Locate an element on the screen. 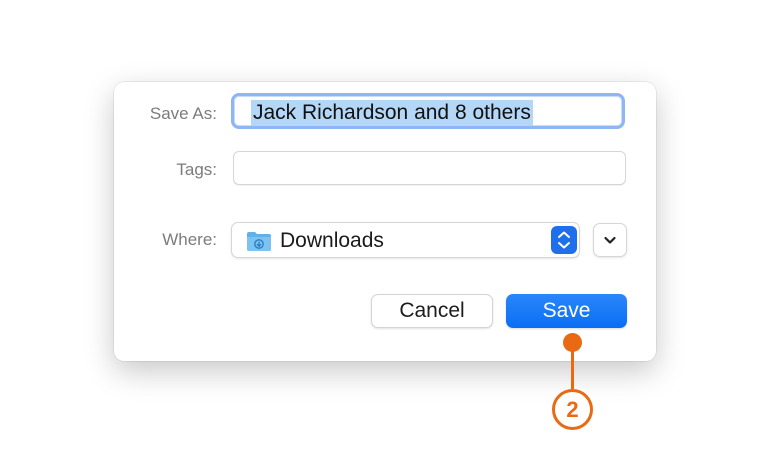  save-as-label: Save As: is located at coordinates (183, 113).